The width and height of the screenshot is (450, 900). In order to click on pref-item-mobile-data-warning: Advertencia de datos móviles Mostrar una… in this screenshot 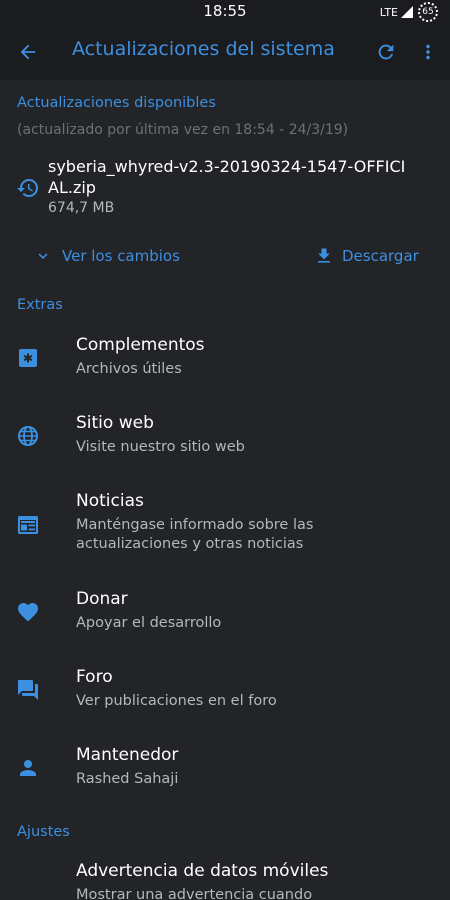, I will do `click(225, 874)`.